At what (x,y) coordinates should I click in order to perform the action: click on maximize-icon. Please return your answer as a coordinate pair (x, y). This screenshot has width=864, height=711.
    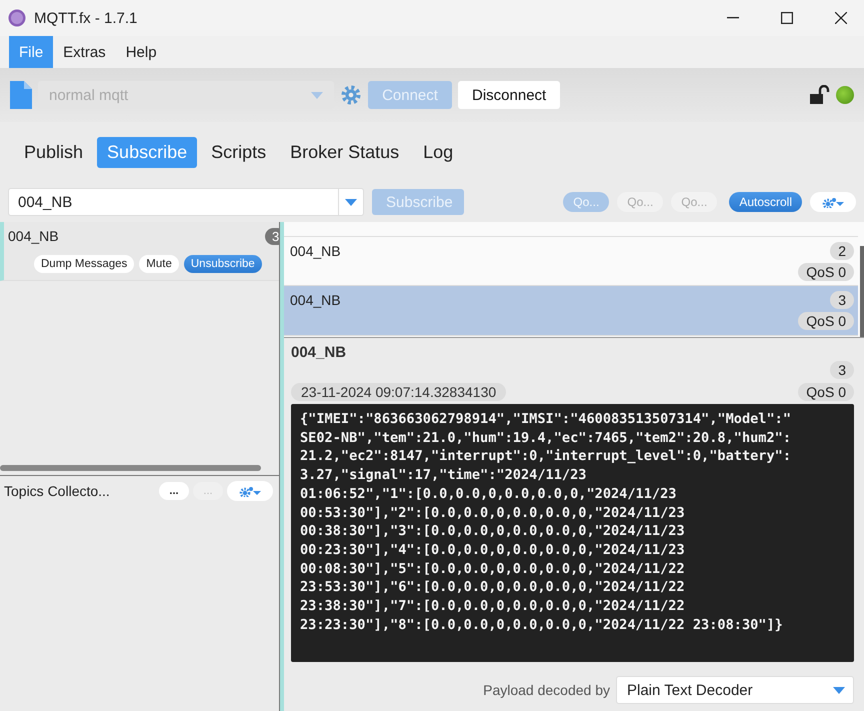
    Looking at the image, I should click on (787, 18).